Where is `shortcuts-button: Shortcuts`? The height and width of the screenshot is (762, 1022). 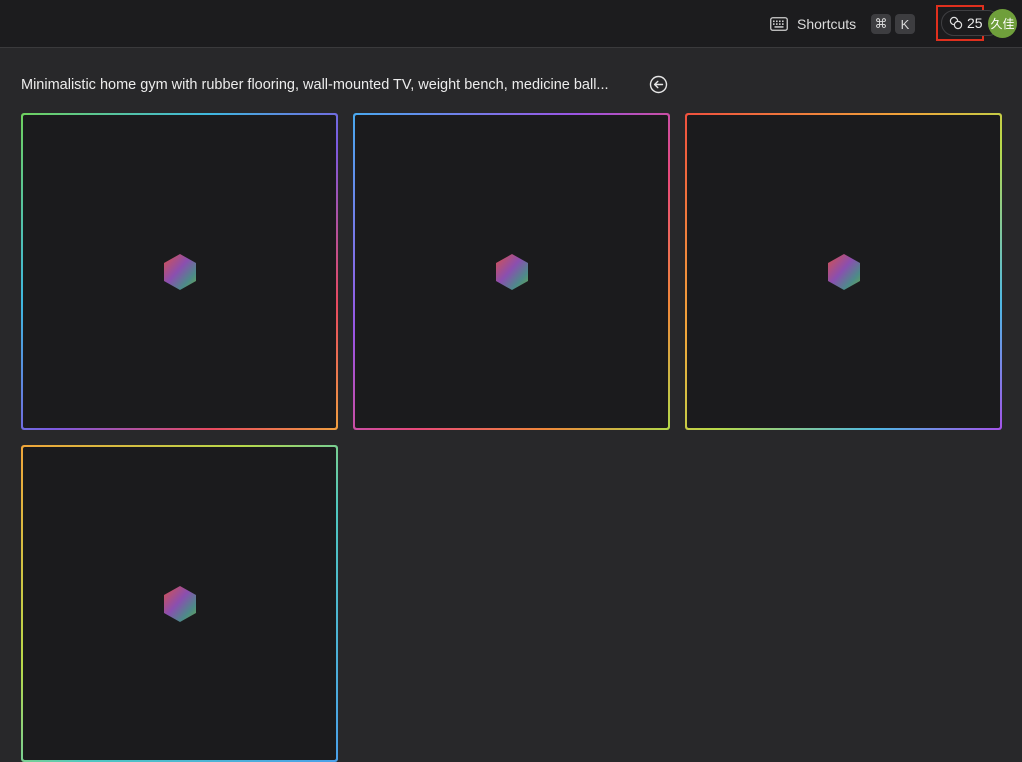 shortcuts-button: Shortcuts is located at coordinates (813, 24).